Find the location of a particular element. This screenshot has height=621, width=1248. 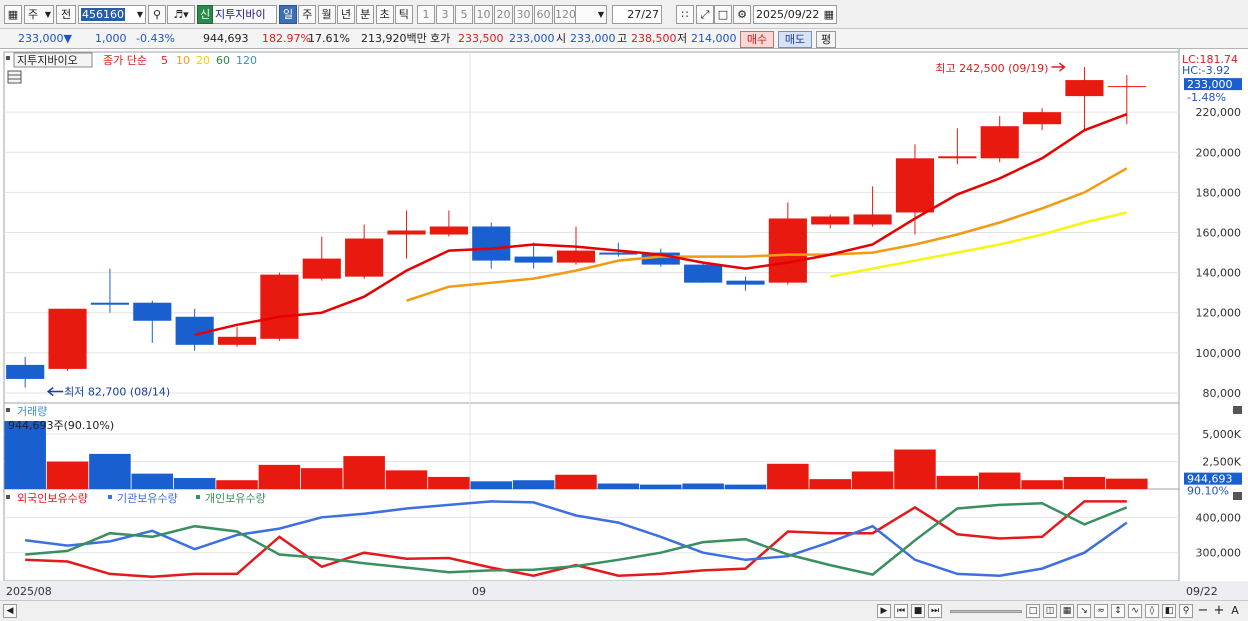

interval-button-5: 5 is located at coordinates (464, 14).